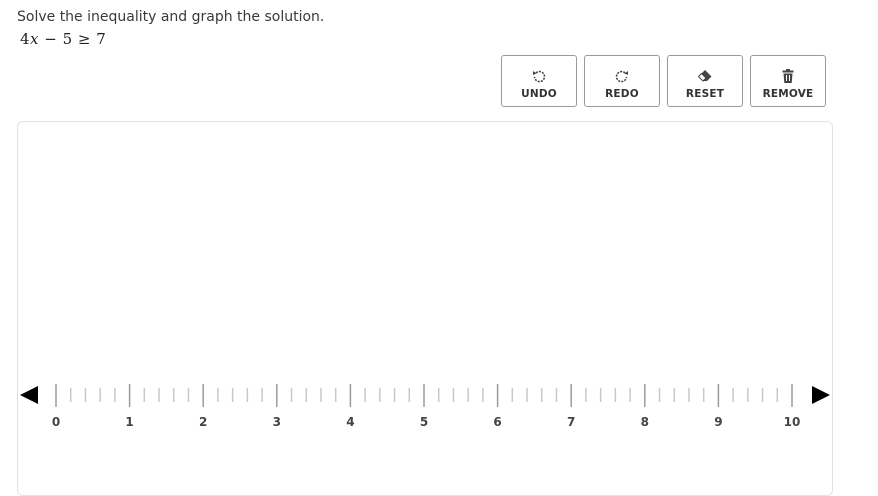 This screenshot has height=496, width=878. I want to click on tick-label: 6, so click(497, 422).